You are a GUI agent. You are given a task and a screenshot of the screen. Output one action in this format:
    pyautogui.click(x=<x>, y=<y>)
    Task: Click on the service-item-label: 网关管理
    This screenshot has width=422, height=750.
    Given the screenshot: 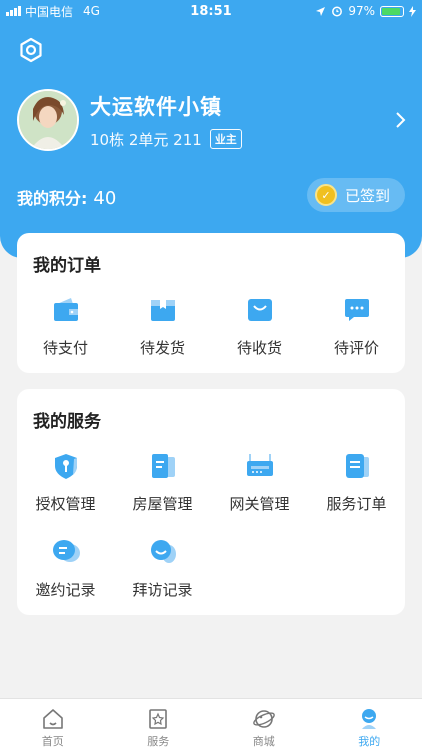 What is the action you would take?
    pyautogui.click(x=259, y=504)
    